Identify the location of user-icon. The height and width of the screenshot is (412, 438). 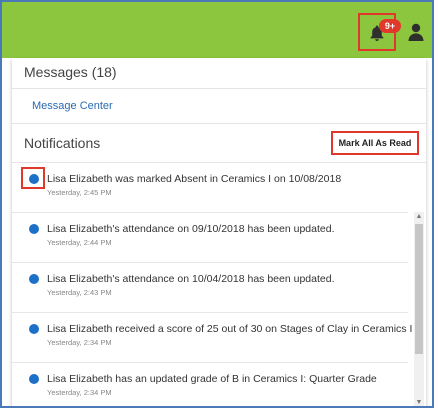
(416, 32).